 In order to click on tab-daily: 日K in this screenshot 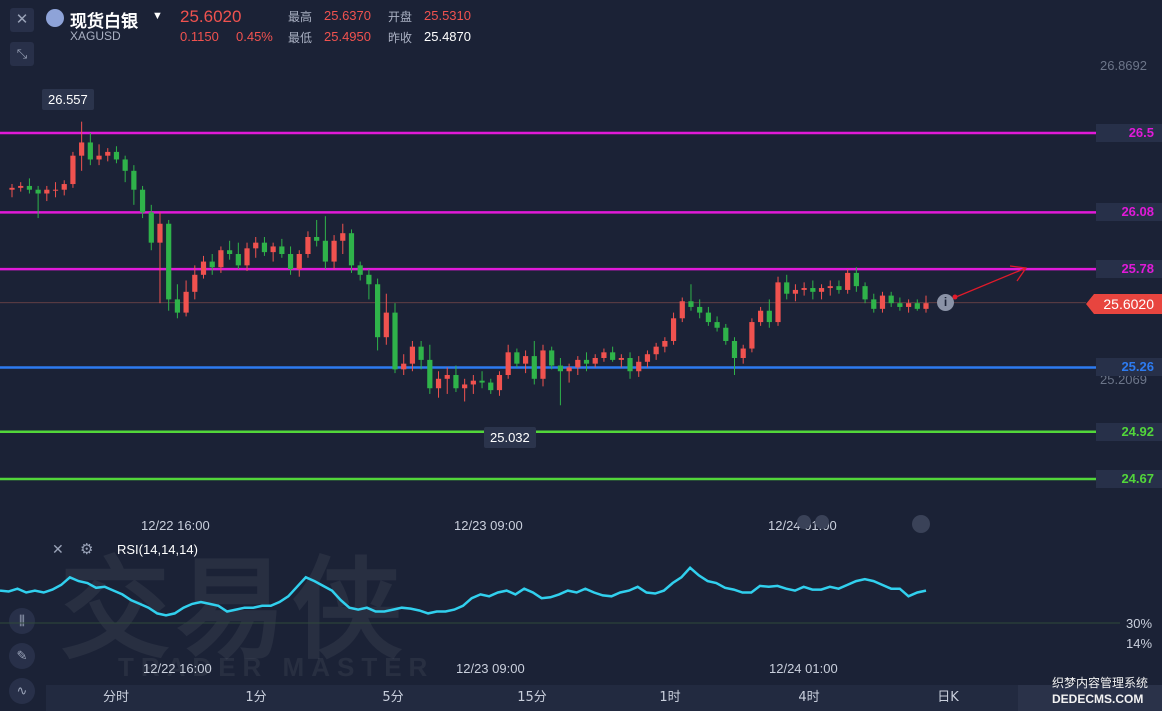, I will do `click(948, 698)`.